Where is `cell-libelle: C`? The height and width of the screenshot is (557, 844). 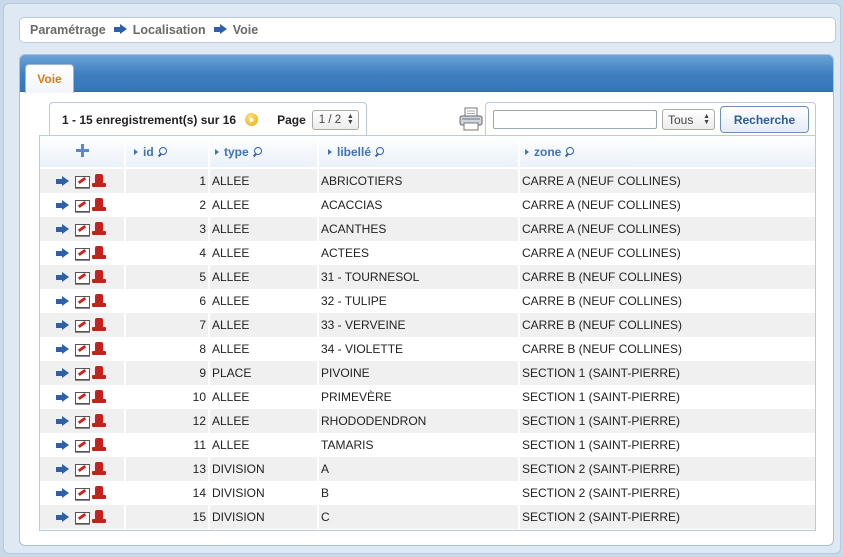 cell-libelle: C is located at coordinates (417, 517).